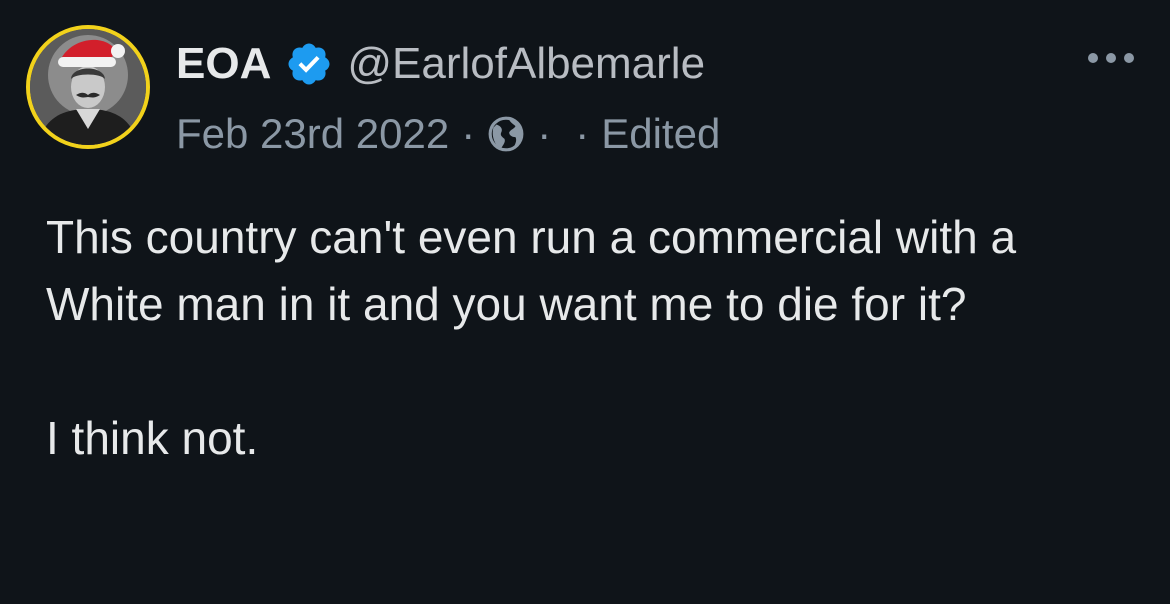  Describe the element at coordinates (223, 64) in the screenshot. I see `author-display-name: EOA` at that location.